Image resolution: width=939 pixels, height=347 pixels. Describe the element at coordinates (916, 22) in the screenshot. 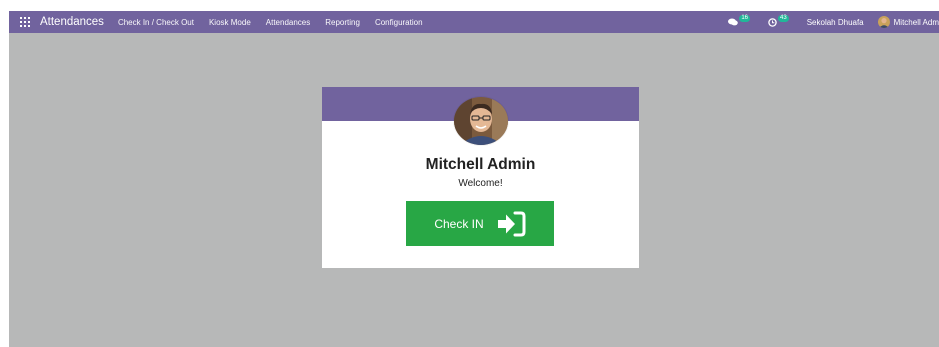

I see `user-name: Mitchell Adm` at that location.